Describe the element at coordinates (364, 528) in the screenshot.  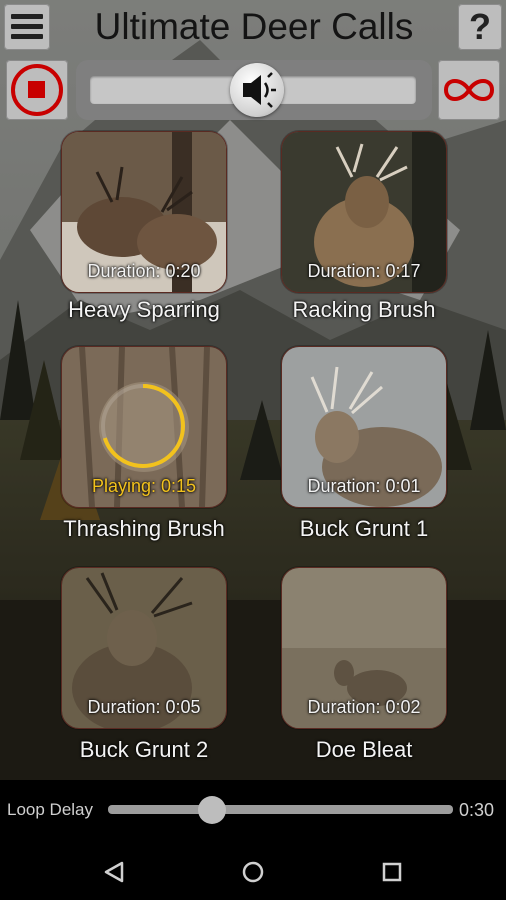
I see `sound-name: Buck Grunt 1` at that location.